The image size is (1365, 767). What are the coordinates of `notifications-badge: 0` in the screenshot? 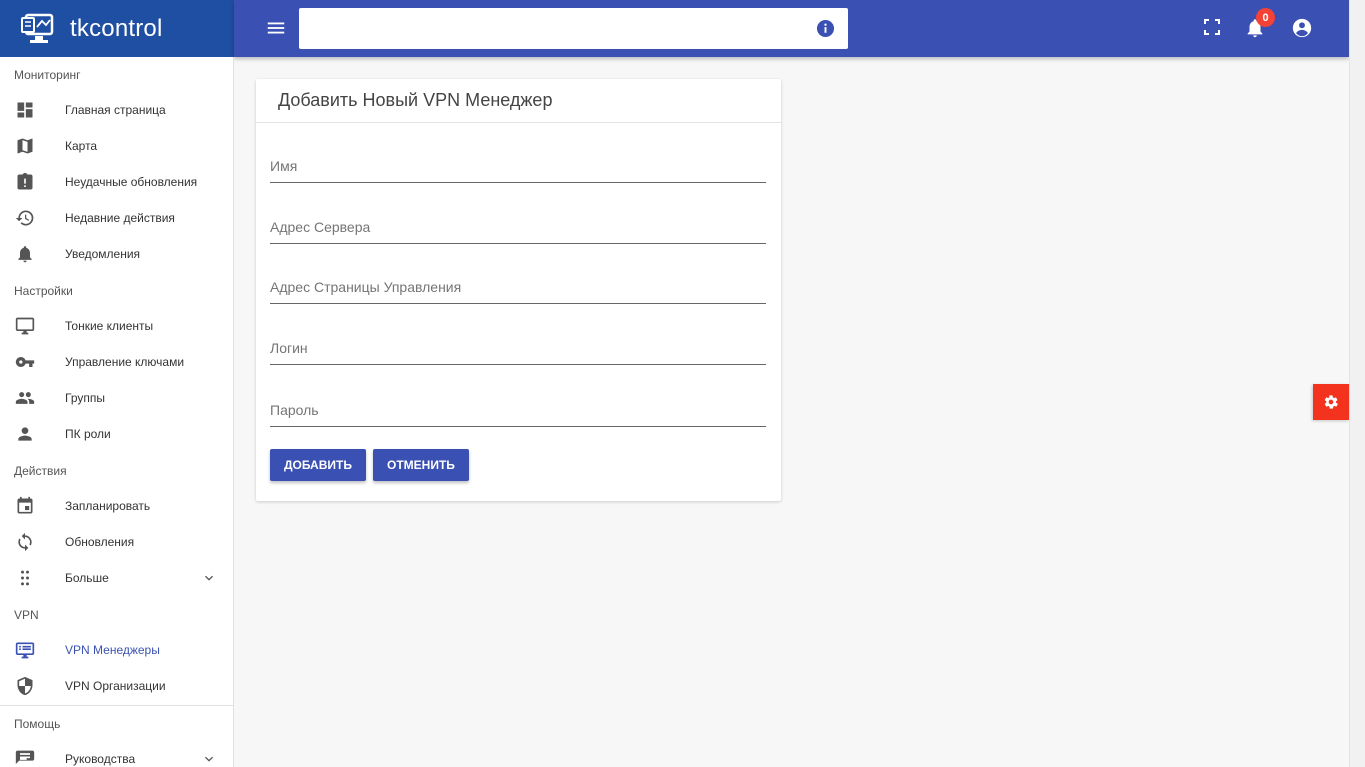 It's located at (1265, 17).